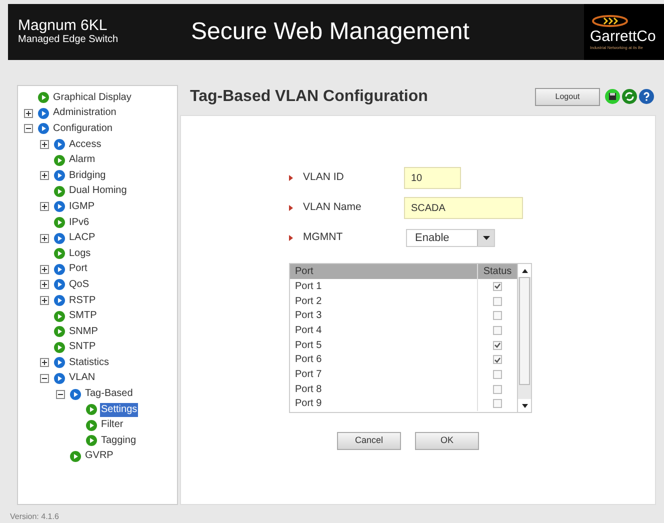 Image resolution: width=664 pixels, height=523 pixels. I want to click on table-cell-text: Port 6, so click(308, 360).